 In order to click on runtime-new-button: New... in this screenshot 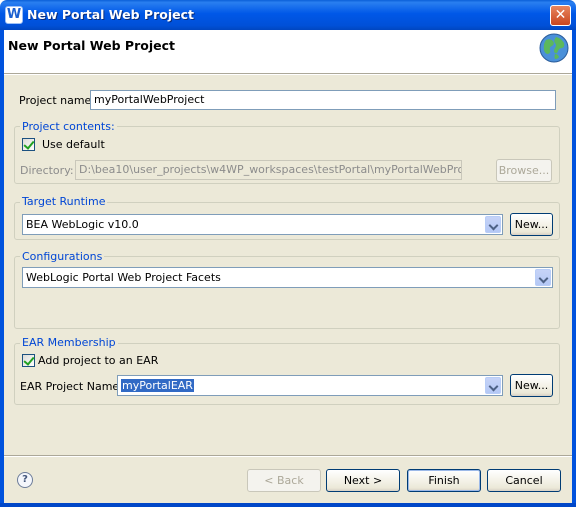, I will do `click(531, 224)`.